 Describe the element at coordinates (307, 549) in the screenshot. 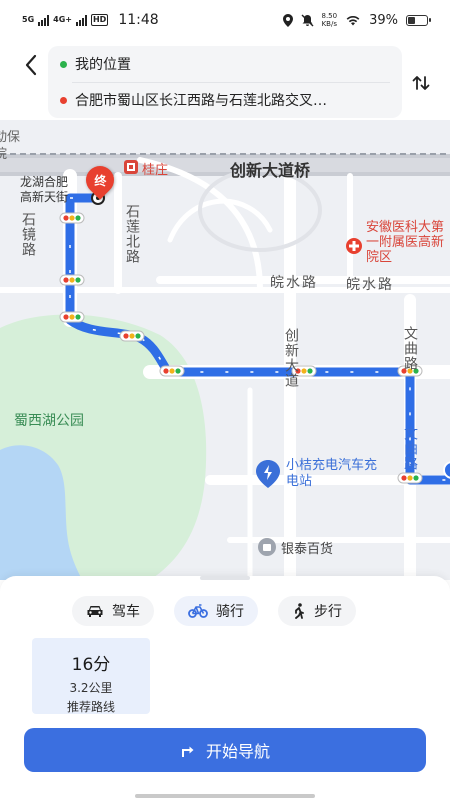

I see `label-yintai: 银泰百货` at that location.